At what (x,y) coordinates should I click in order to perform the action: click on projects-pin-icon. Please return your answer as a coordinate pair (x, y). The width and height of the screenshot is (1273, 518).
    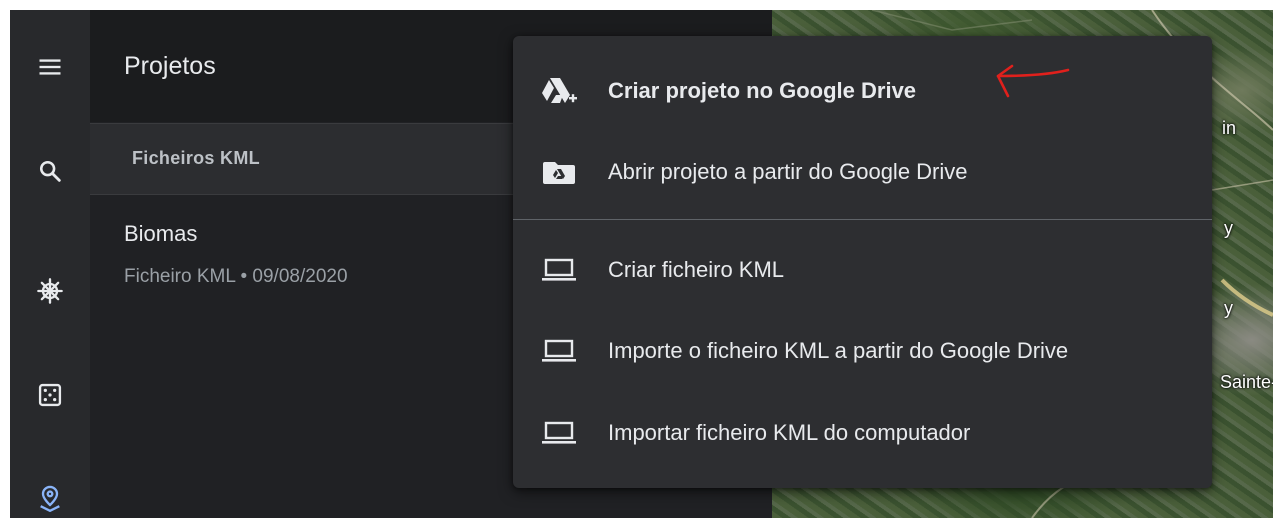
    Looking at the image, I should click on (50, 498).